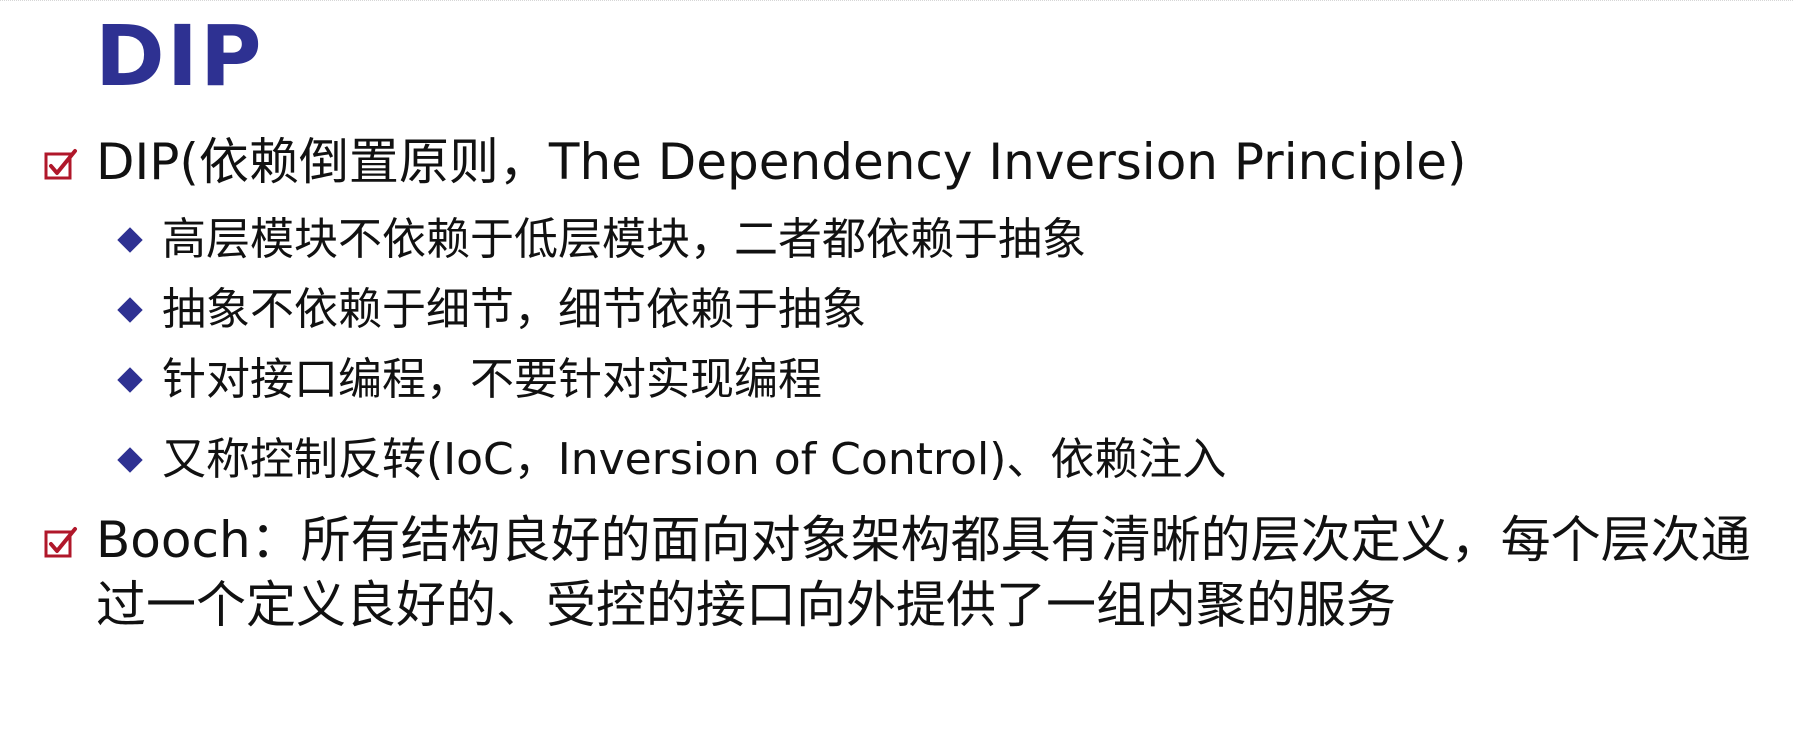 This screenshot has width=1793, height=751. Describe the element at coordinates (694, 459) in the screenshot. I see `sub-bullet-text: 又称控制反转(IoC，Inversion of Control)、依赖注入` at that location.